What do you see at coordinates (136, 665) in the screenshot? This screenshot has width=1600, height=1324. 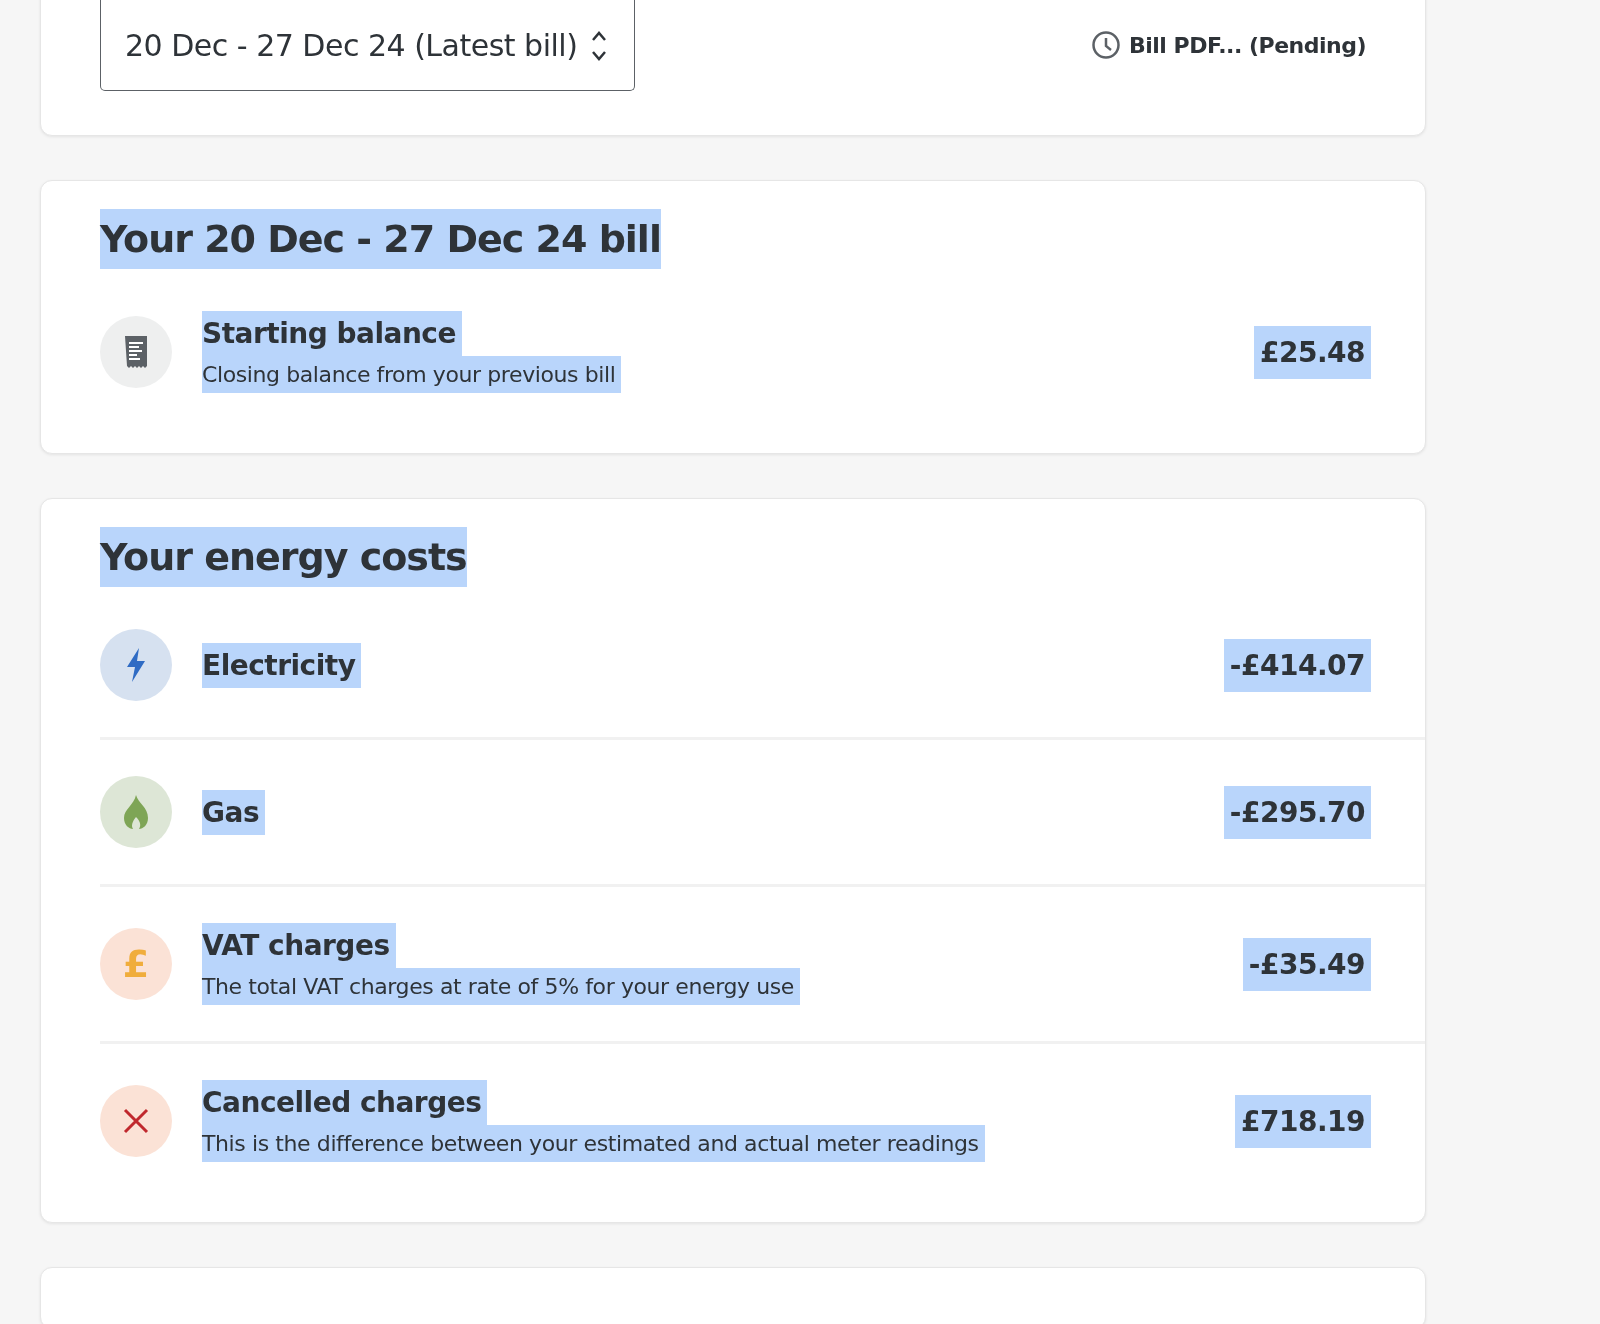 I see `lightning-icon` at bounding box center [136, 665].